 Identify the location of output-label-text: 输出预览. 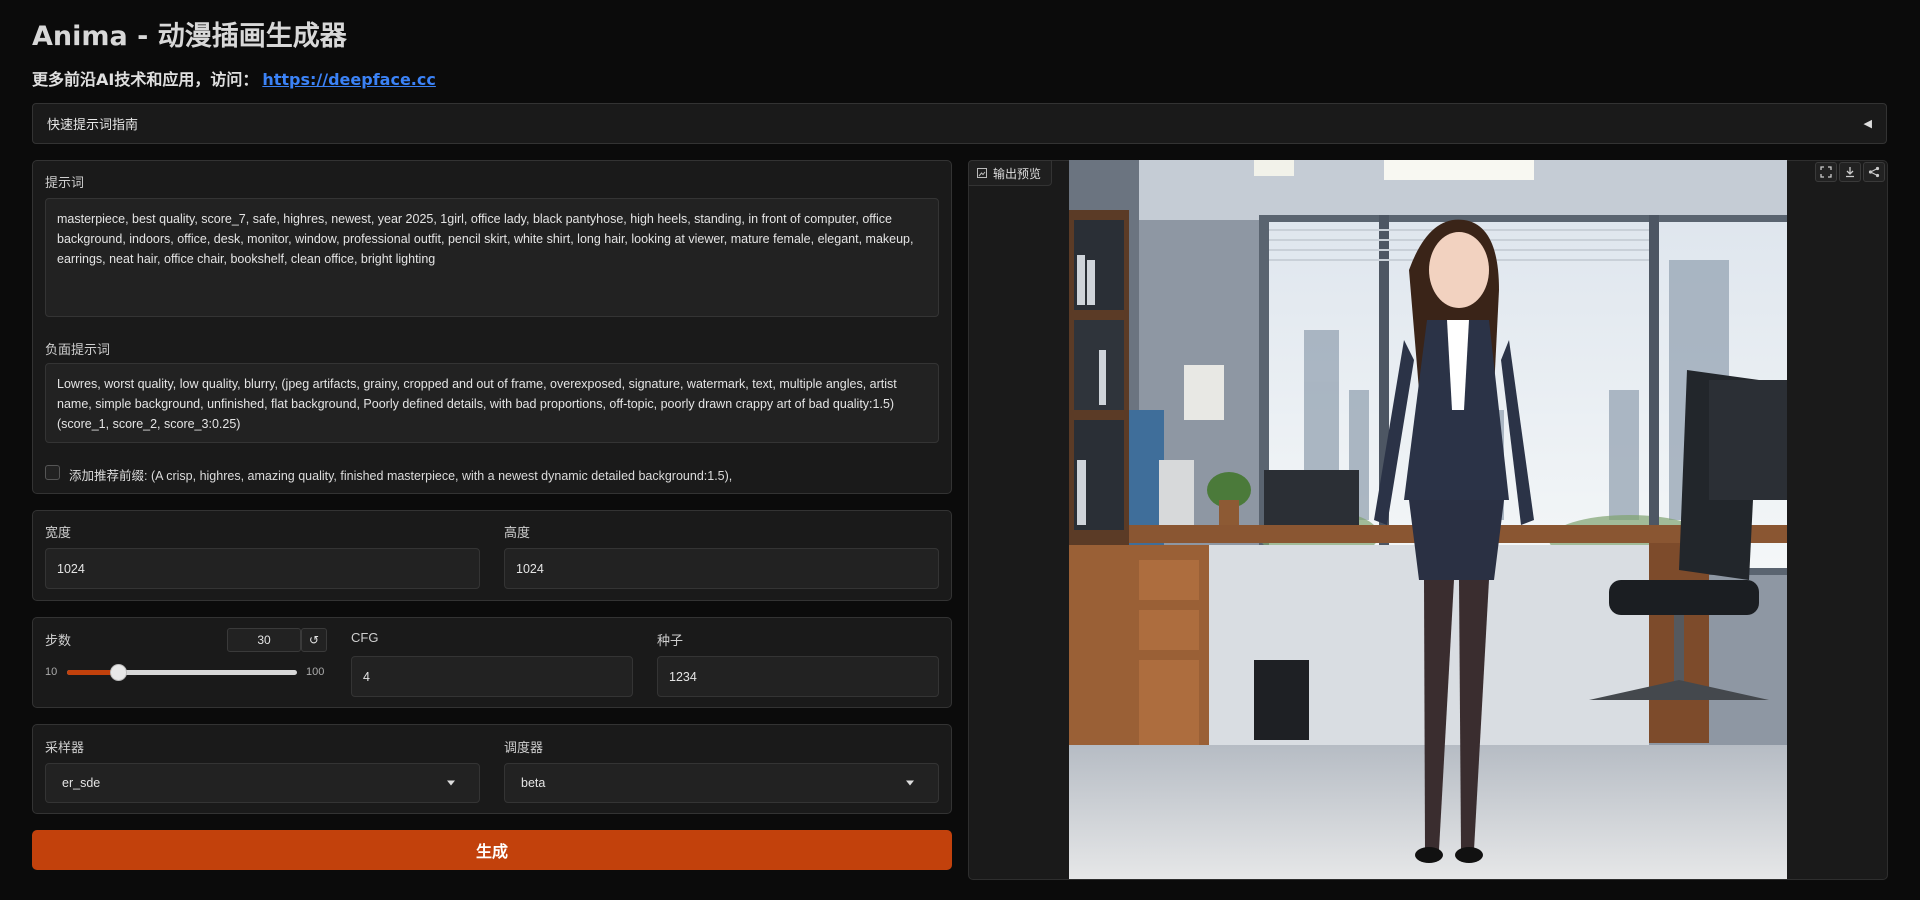
(1017, 173).